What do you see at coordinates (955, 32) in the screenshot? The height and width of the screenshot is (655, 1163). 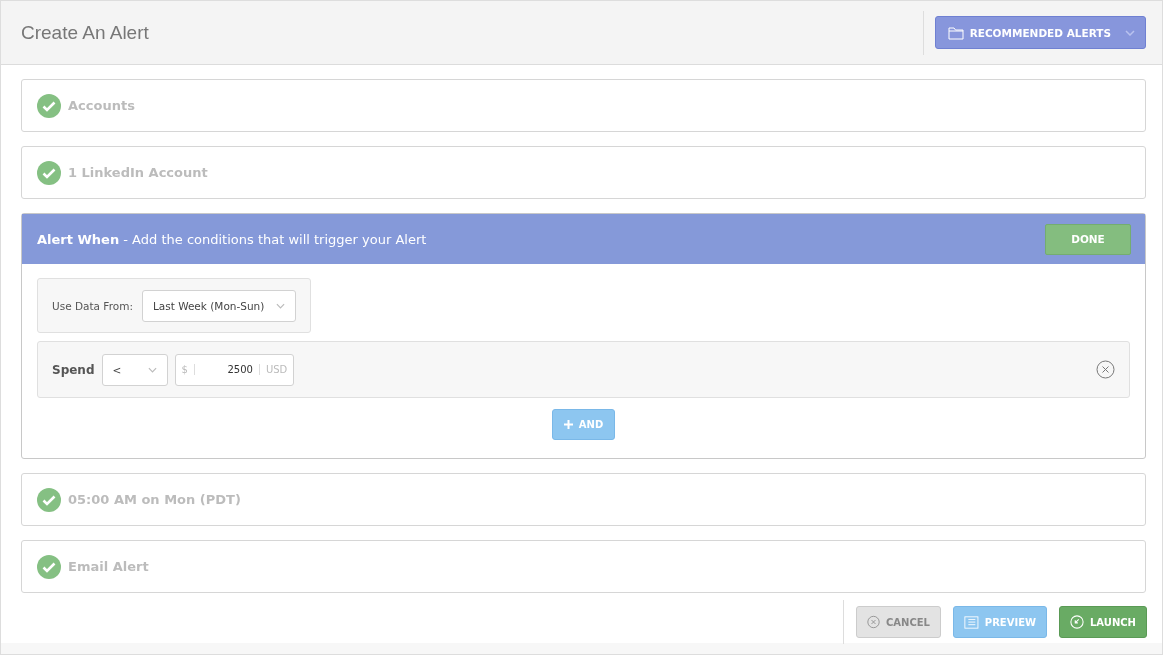 I see `folder-icon` at bounding box center [955, 32].